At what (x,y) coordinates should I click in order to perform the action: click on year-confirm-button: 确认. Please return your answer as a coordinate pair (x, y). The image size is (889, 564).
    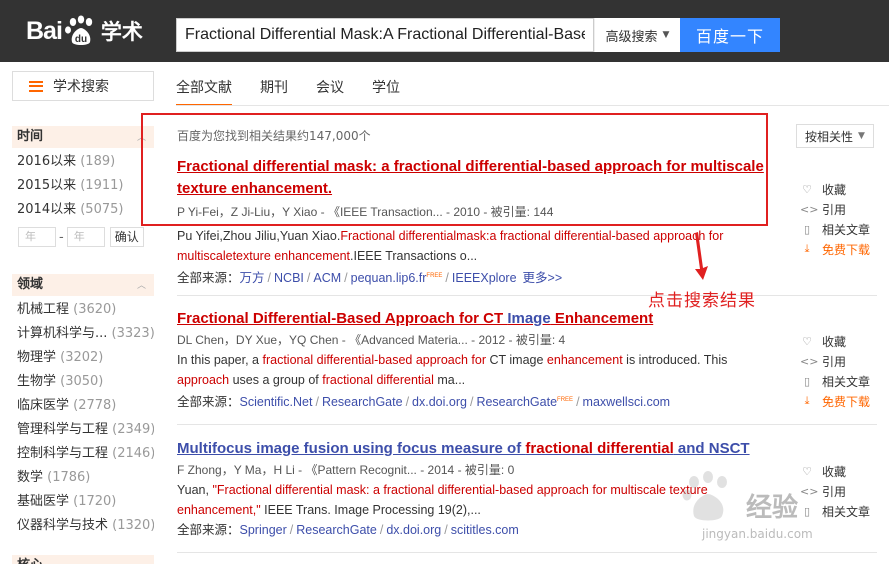
    Looking at the image, I should click on (126, 237).